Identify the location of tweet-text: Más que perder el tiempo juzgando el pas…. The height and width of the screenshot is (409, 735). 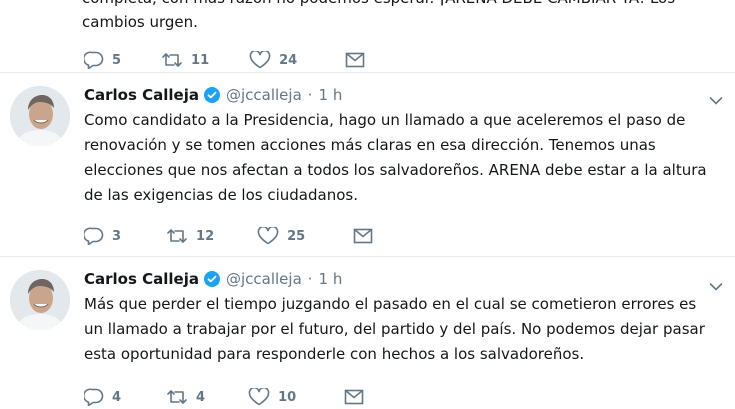
(394, 329).